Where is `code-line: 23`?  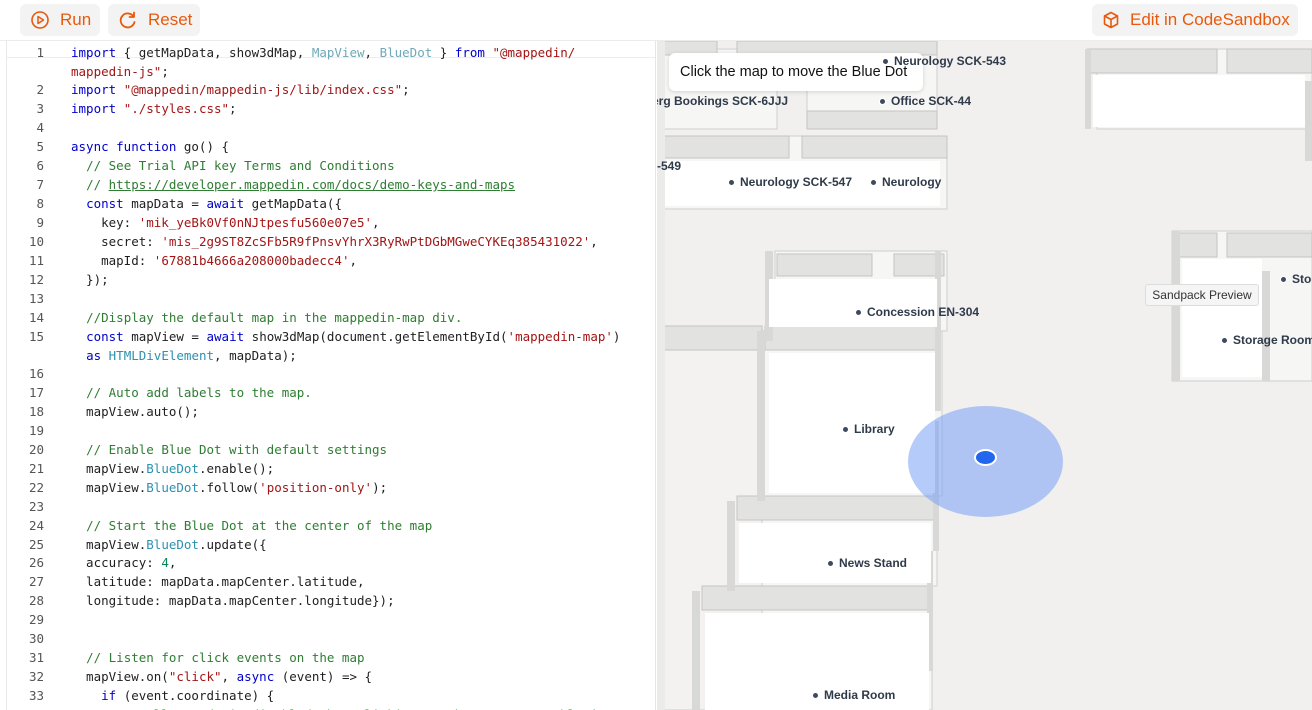
code-line: 23 is located at coordinates (36, 506).